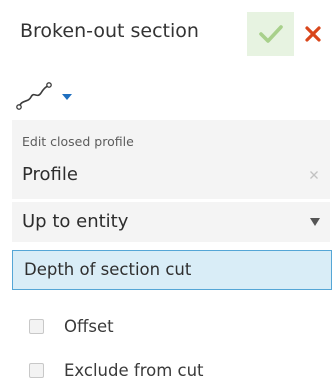 The height and width of the screenshot is (391, 333). What do you see at coordinates (36, 370) in the screenshot?
I see `exclude-from-cut-checkbox` at bounding box center [36, 370].